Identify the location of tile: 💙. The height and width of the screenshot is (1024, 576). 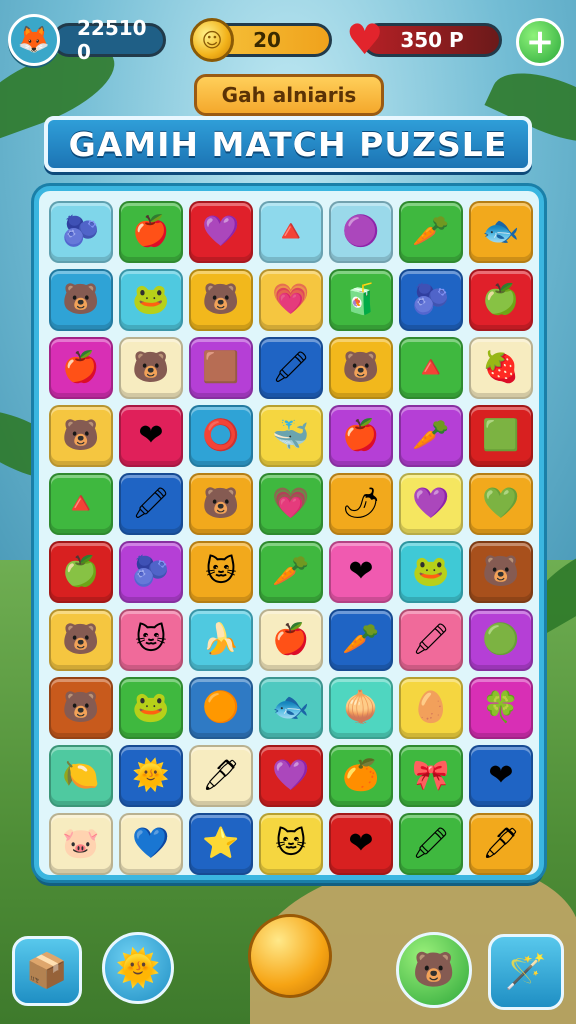
(151, 844).